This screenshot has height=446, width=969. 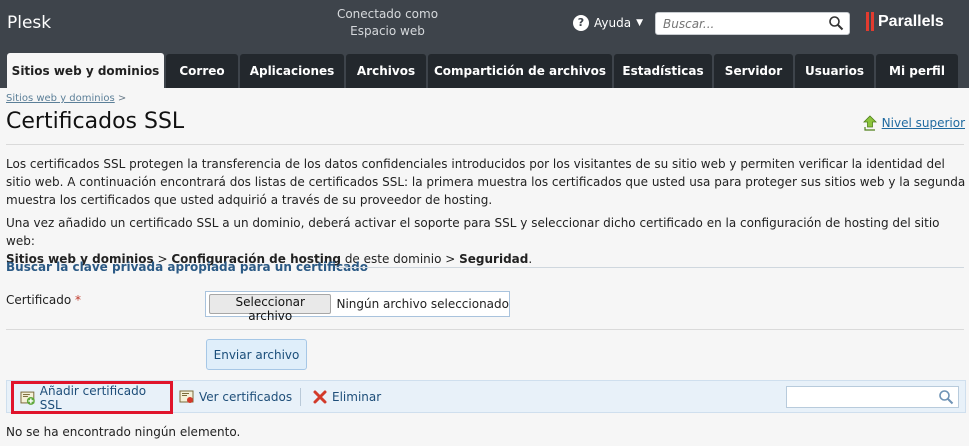 What do you see at coordinates (27, 398) in the screenshot?
I see `add-certificate-icon` at bounding box center [27, 398].